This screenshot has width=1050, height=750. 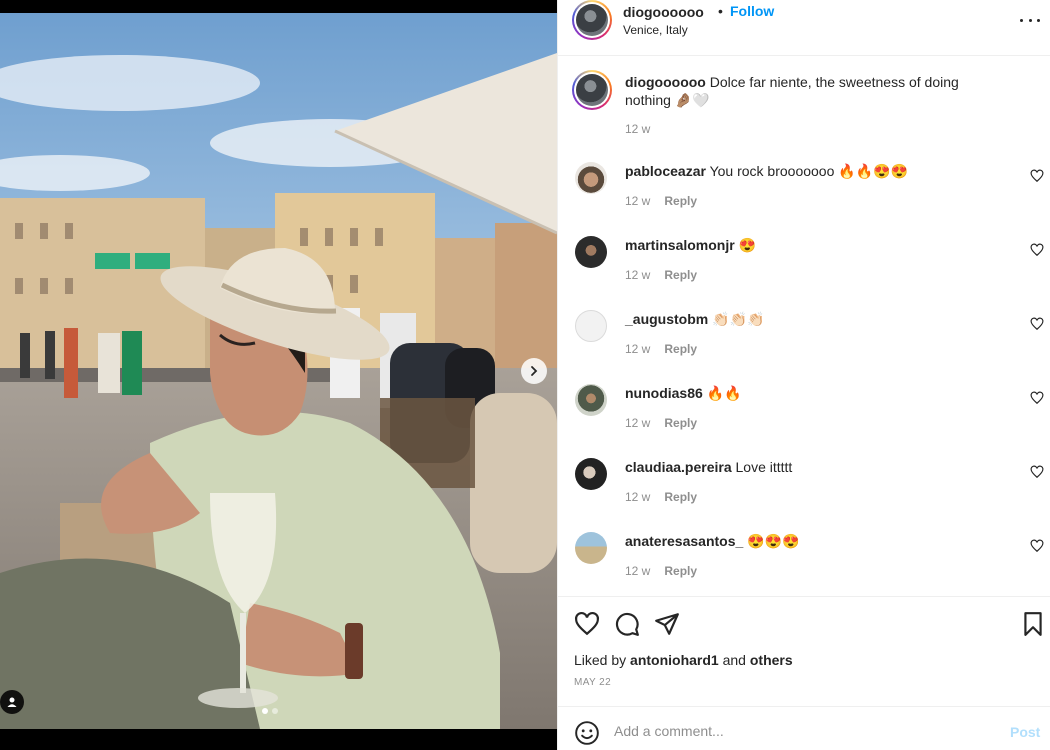 What do you see at coordinates (724, 393) in the screenshot?
I see `comment-text: 🔥🔥` at bounding box center [724, 393].